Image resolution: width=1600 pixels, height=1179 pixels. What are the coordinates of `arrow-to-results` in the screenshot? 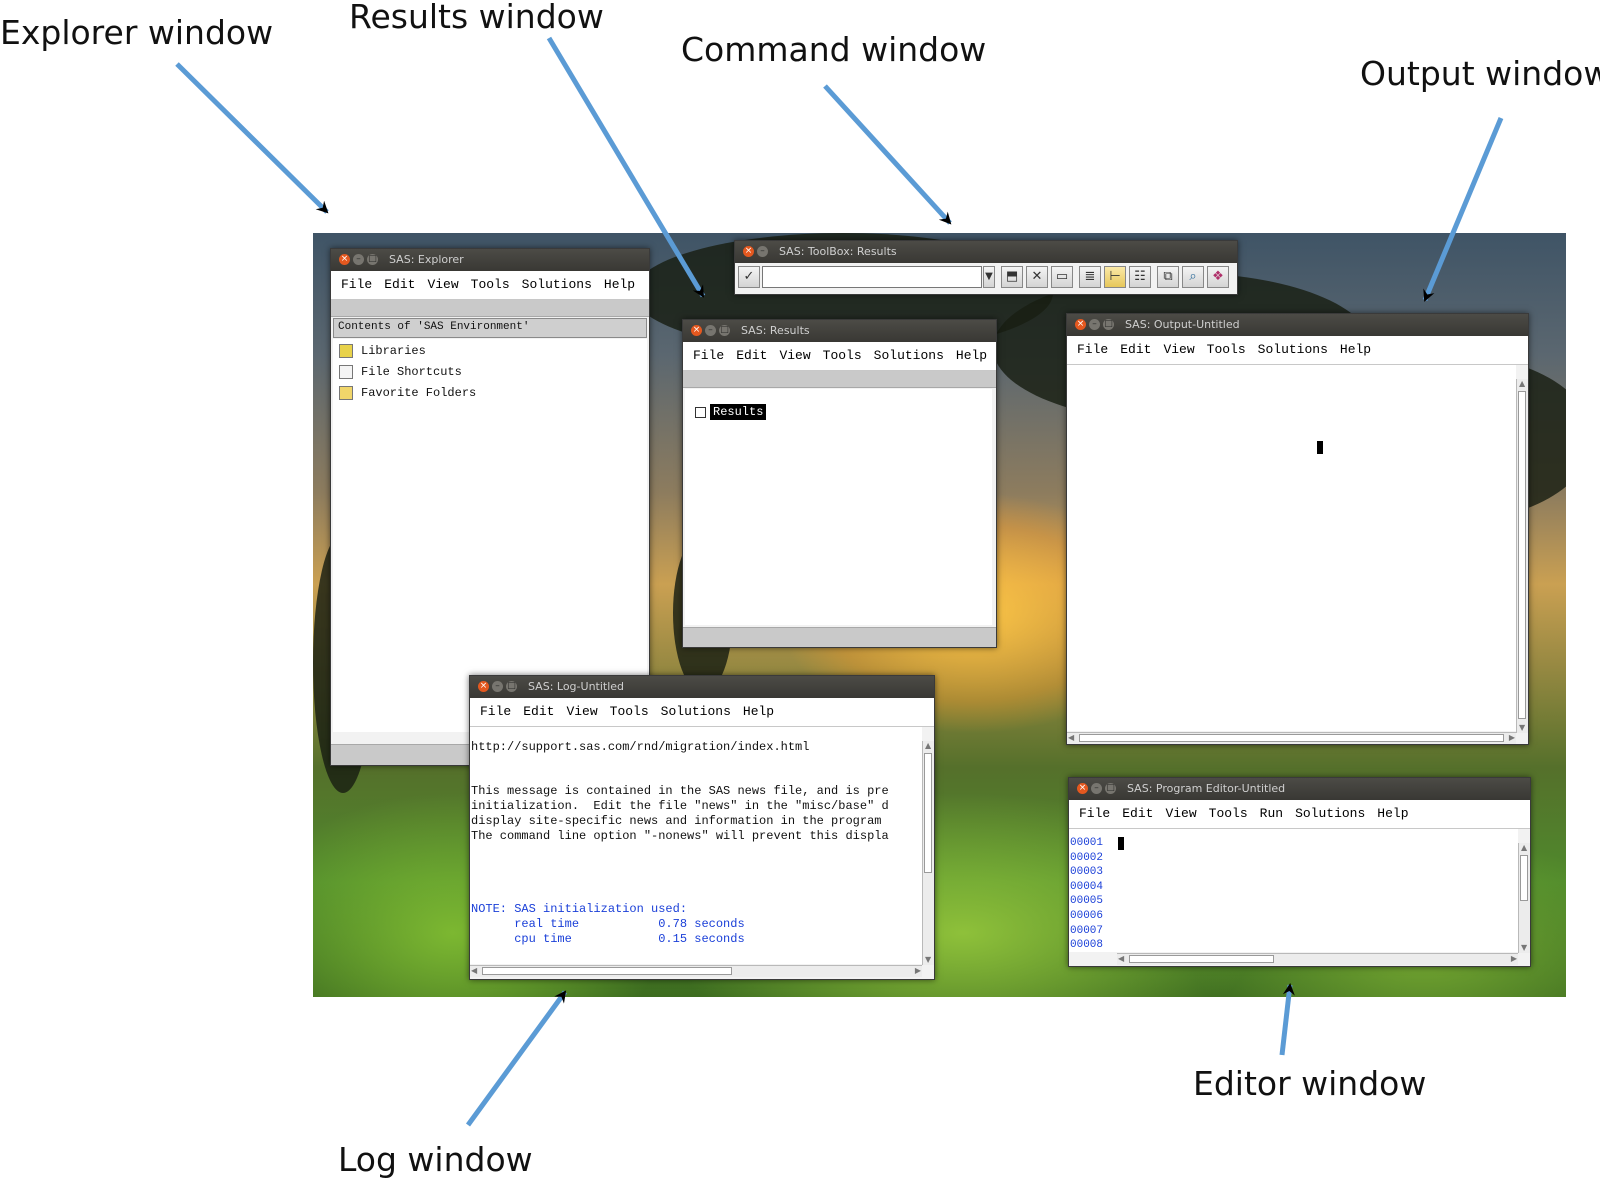 It's located at (626, 167).